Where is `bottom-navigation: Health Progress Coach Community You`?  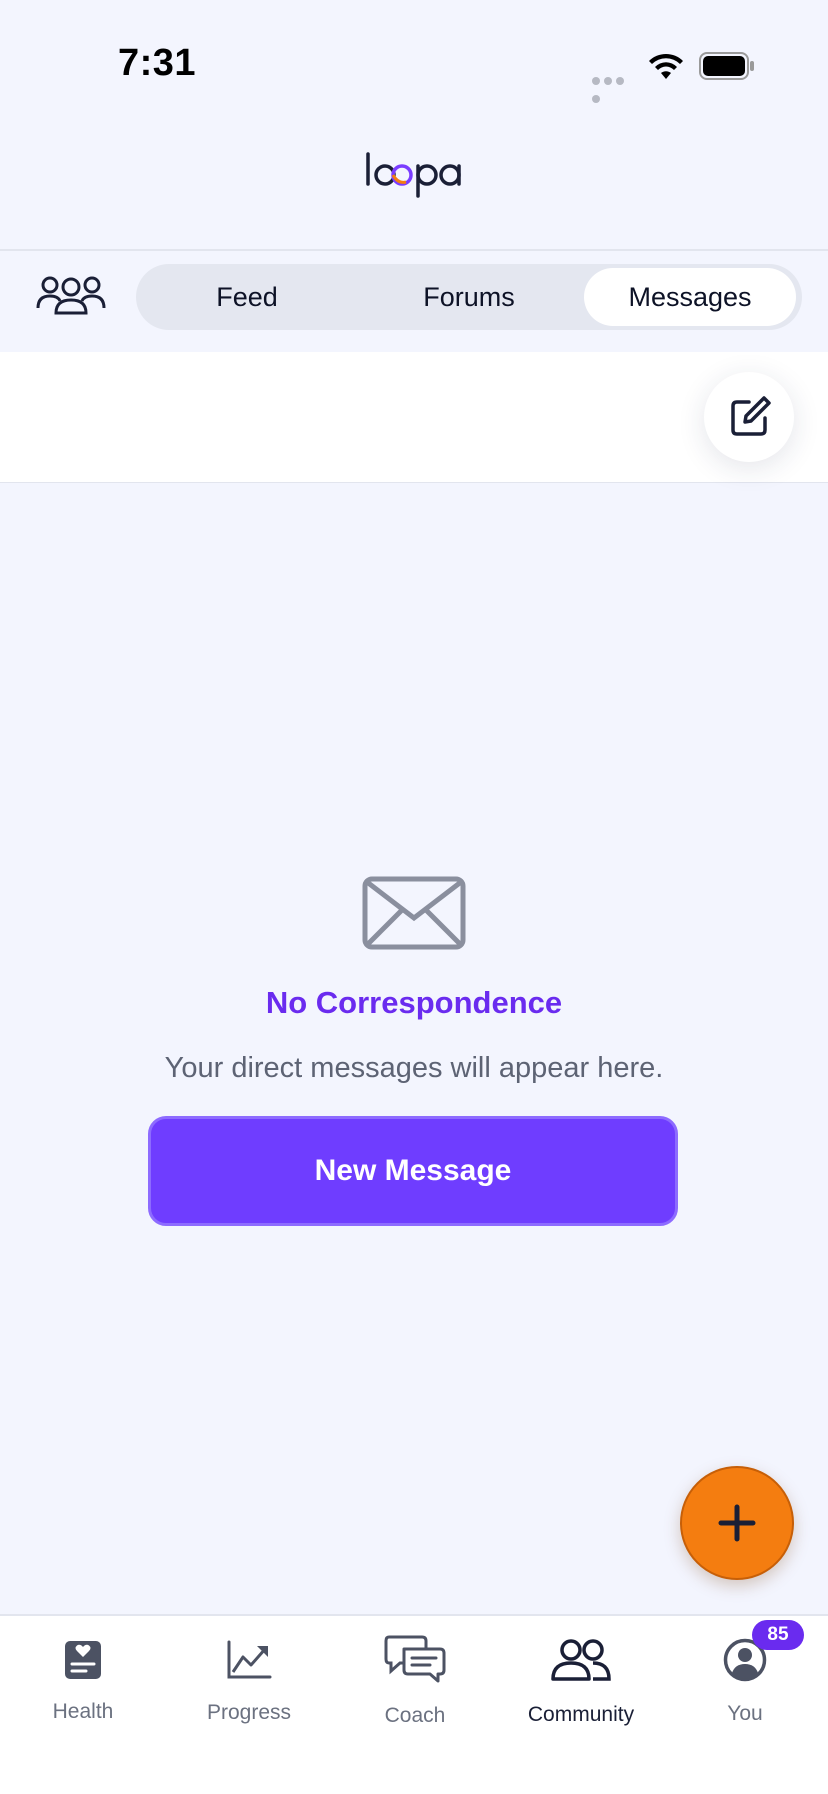 bottom-navigation: Health Progress Coach Community You is located at coordinates (414, 1704).